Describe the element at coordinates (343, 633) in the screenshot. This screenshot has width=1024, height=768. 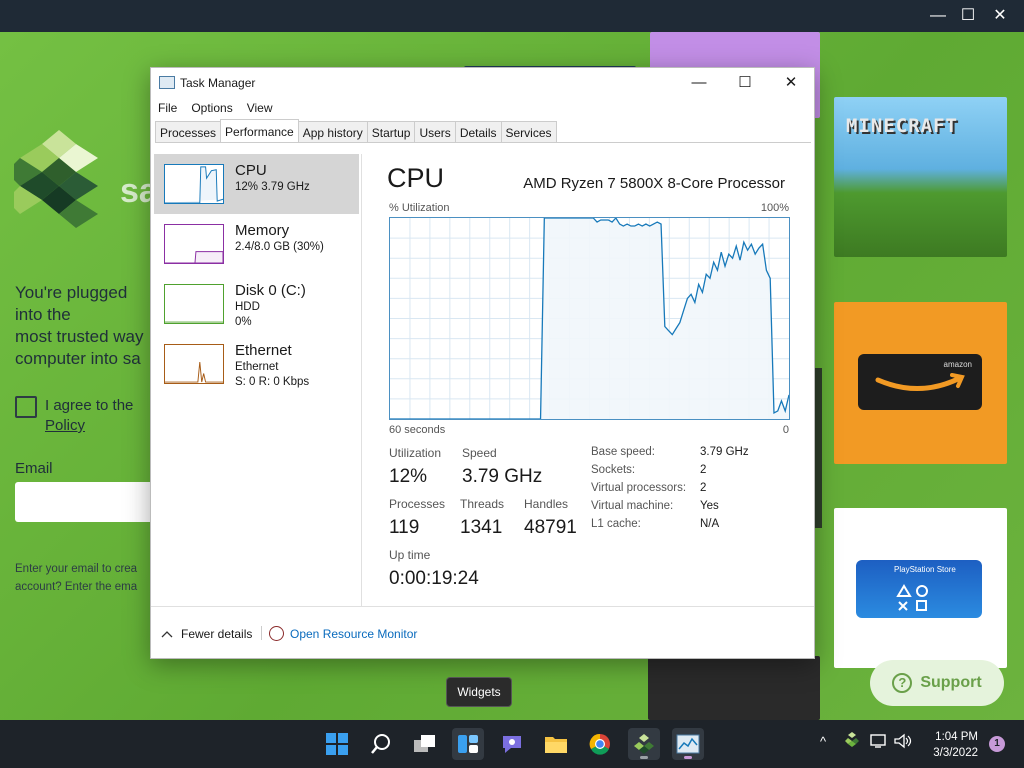
I see `open-resource-monitor-link: Open Resource Monitor` at that location.